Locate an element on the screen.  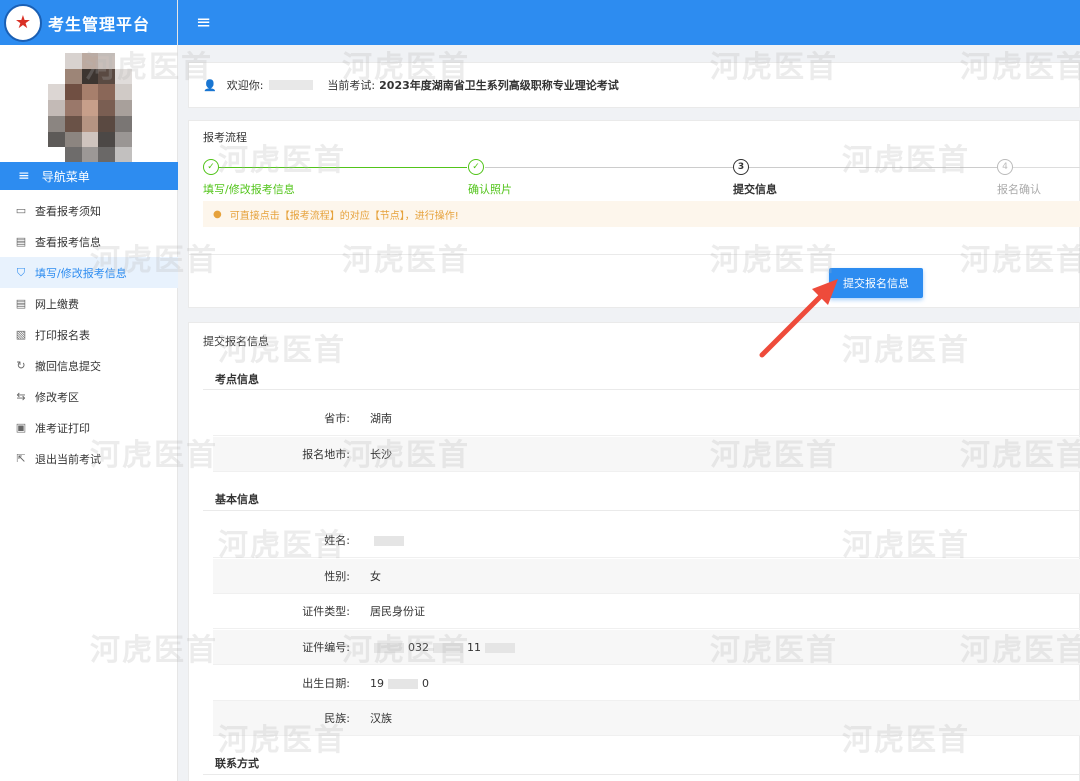
step-4-label: 报名确认 is located at coordinates (1019, 189).